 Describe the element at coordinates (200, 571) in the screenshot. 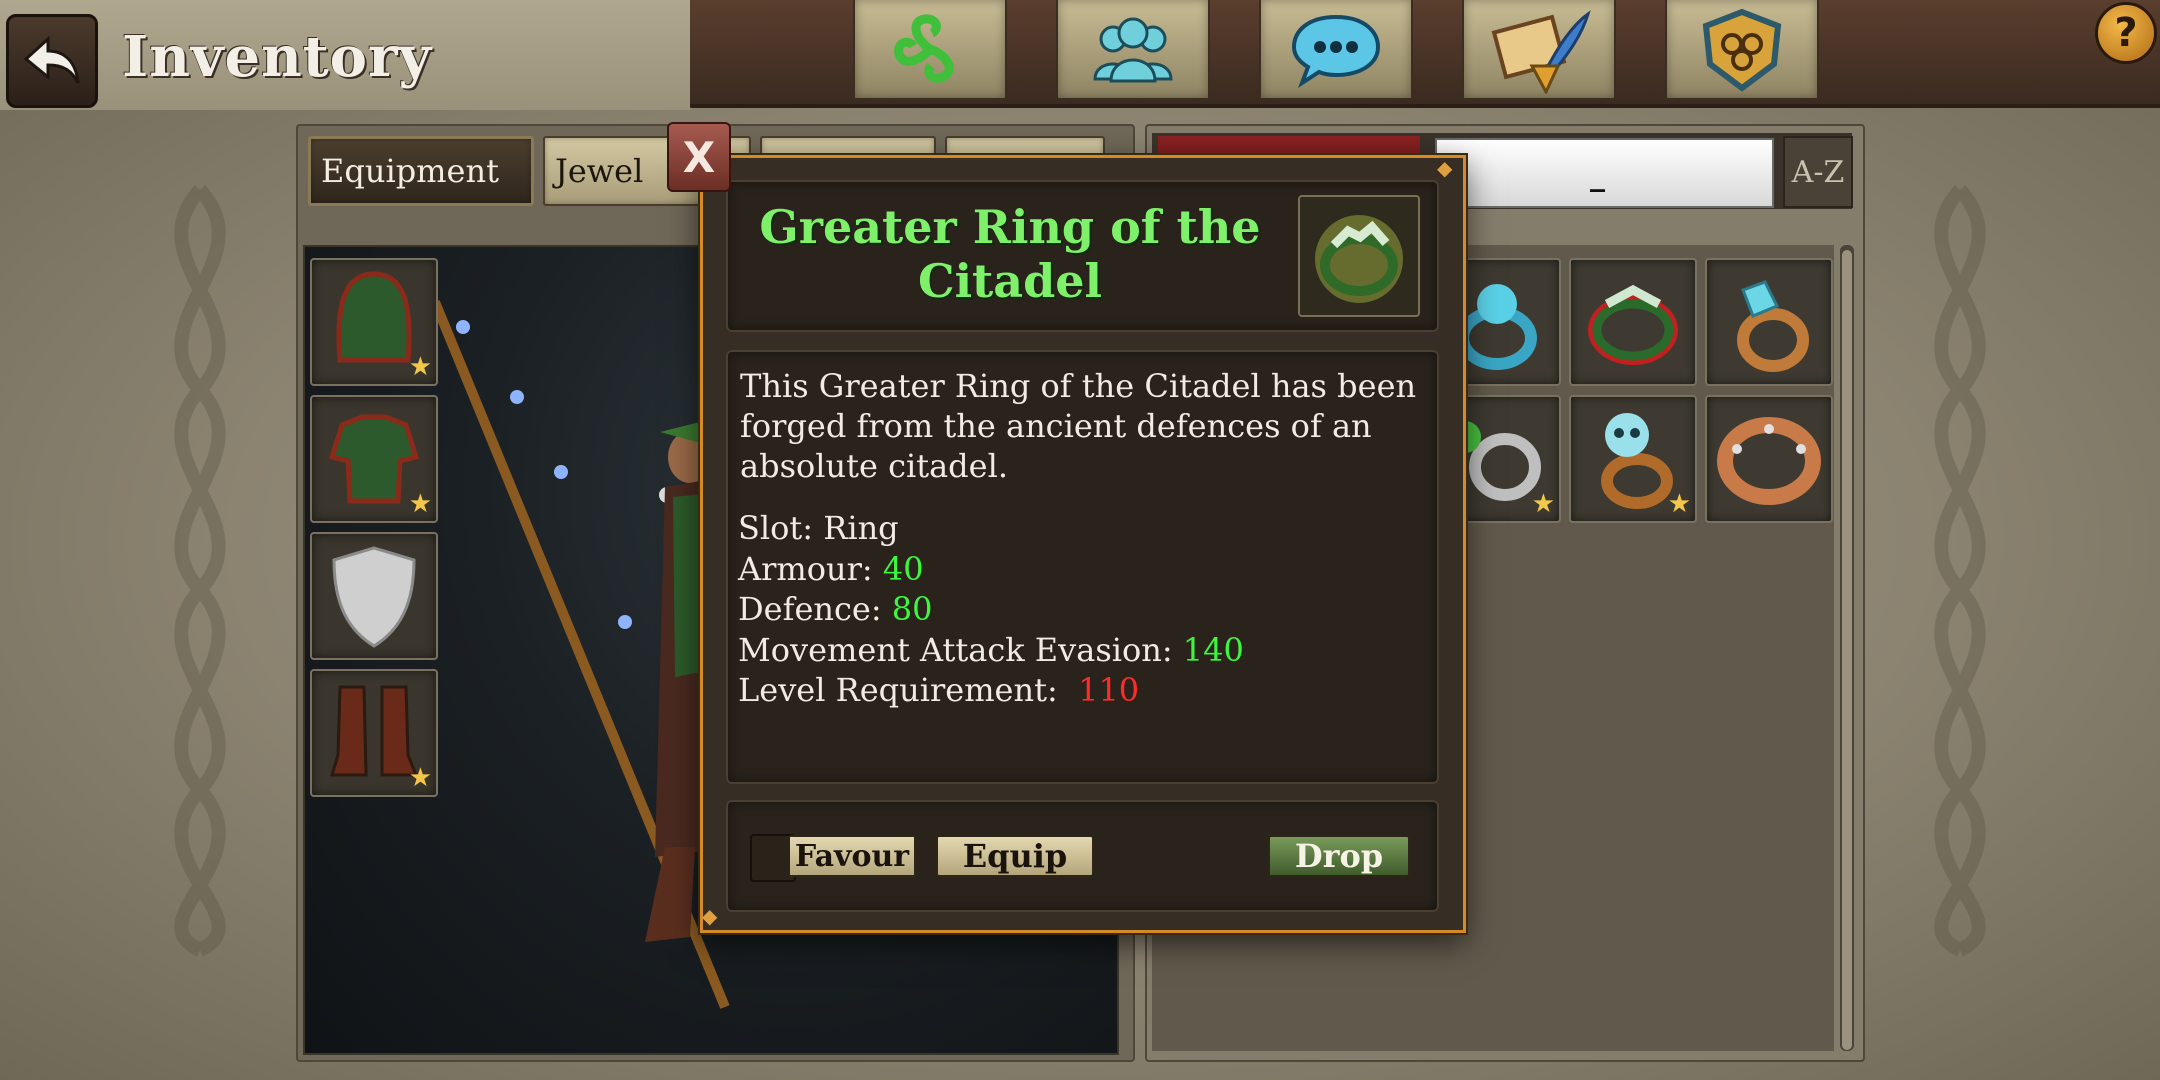

I see `celtic-knot-left` at that location.